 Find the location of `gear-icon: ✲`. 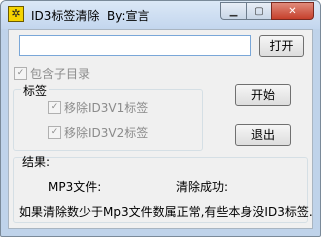

gear-icon: ✲ is located at coordinates (16, 14).